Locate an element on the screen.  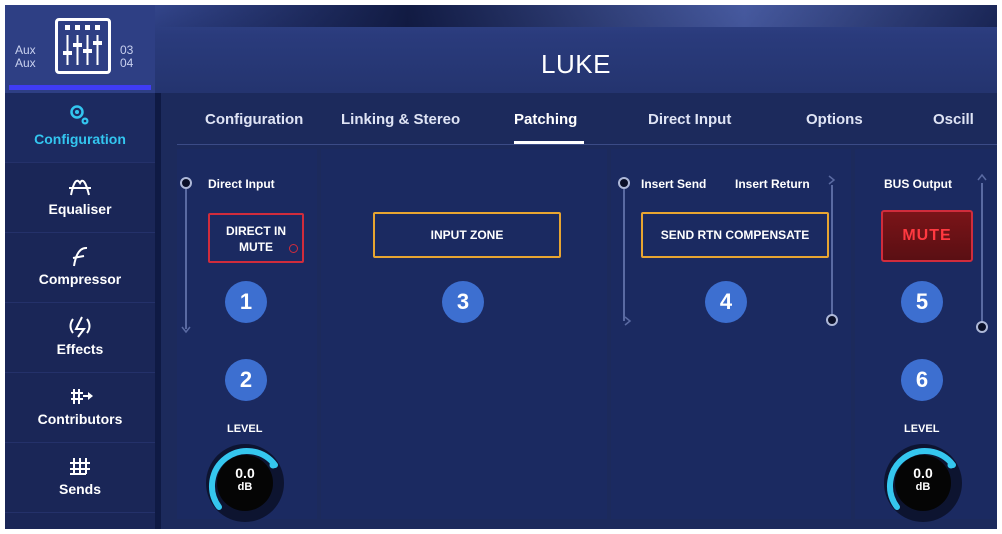
tab-options: Options is located at coordinates (834, 119).